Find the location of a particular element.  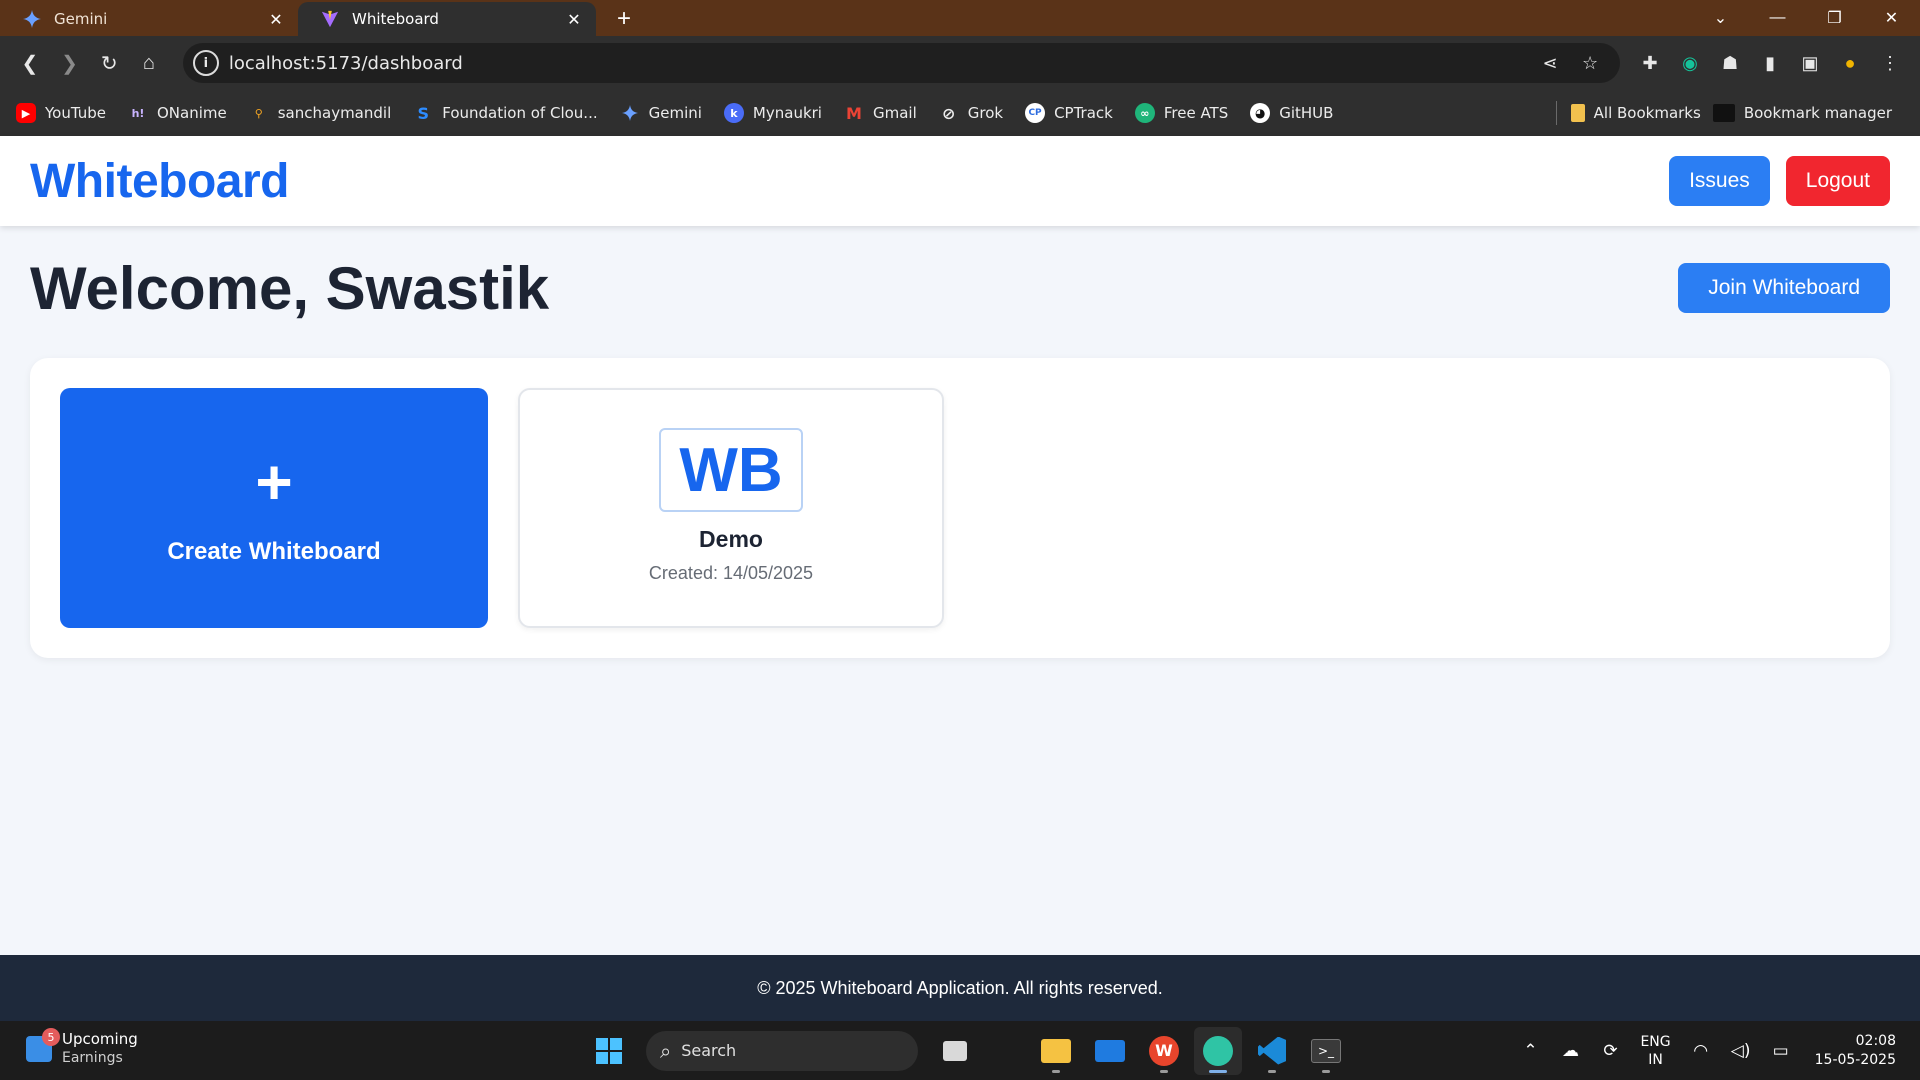

wifi-icon: ◠ is located at coordinates (1701, 1051).